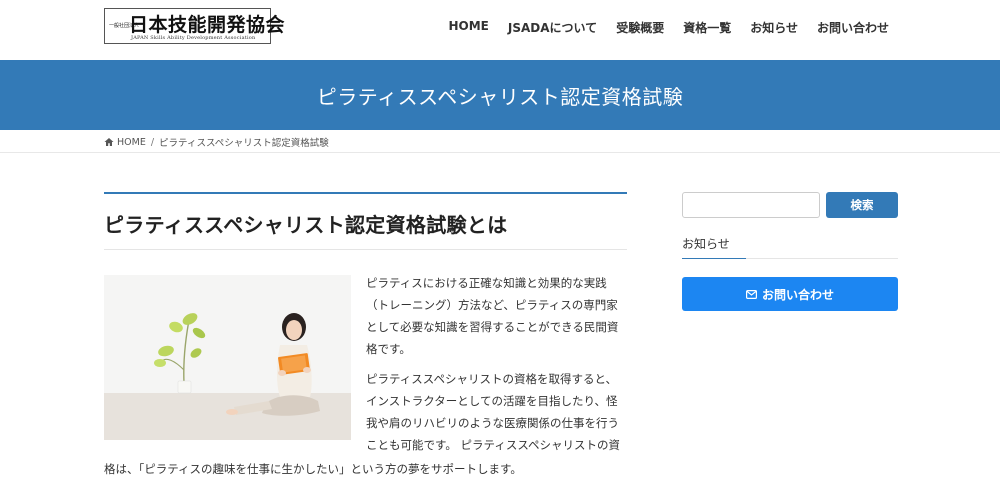  Describe the element at coordinates (313, 469) in the screenshot. I see `paragraph-benefits-end: 格は、「ピラティスの趣味を仕事に生かしたい」という方の夢をサポートします。` at that location.